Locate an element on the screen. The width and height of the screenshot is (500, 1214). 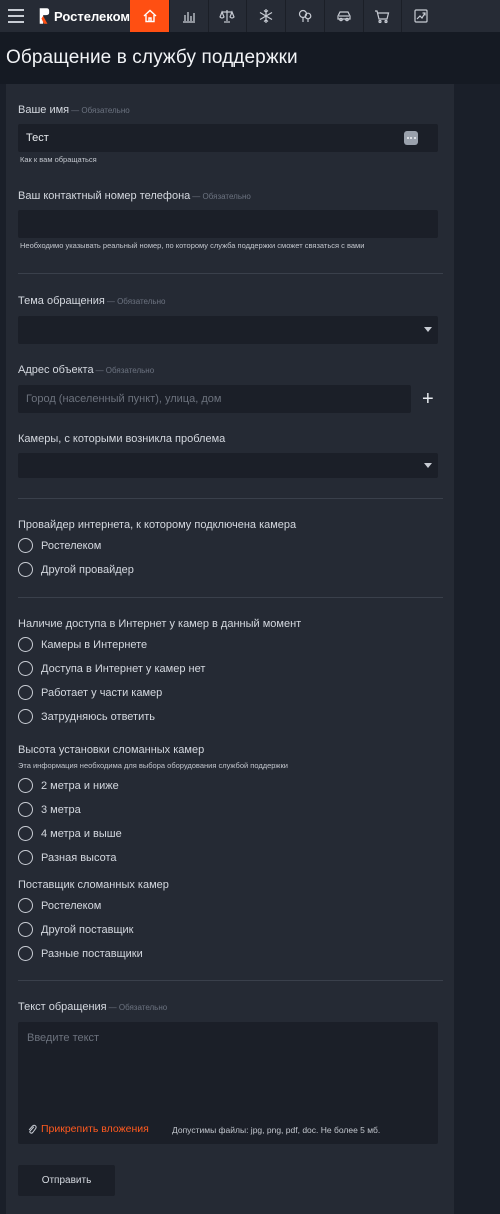
menu-icon is located at coordinates (16, 16).